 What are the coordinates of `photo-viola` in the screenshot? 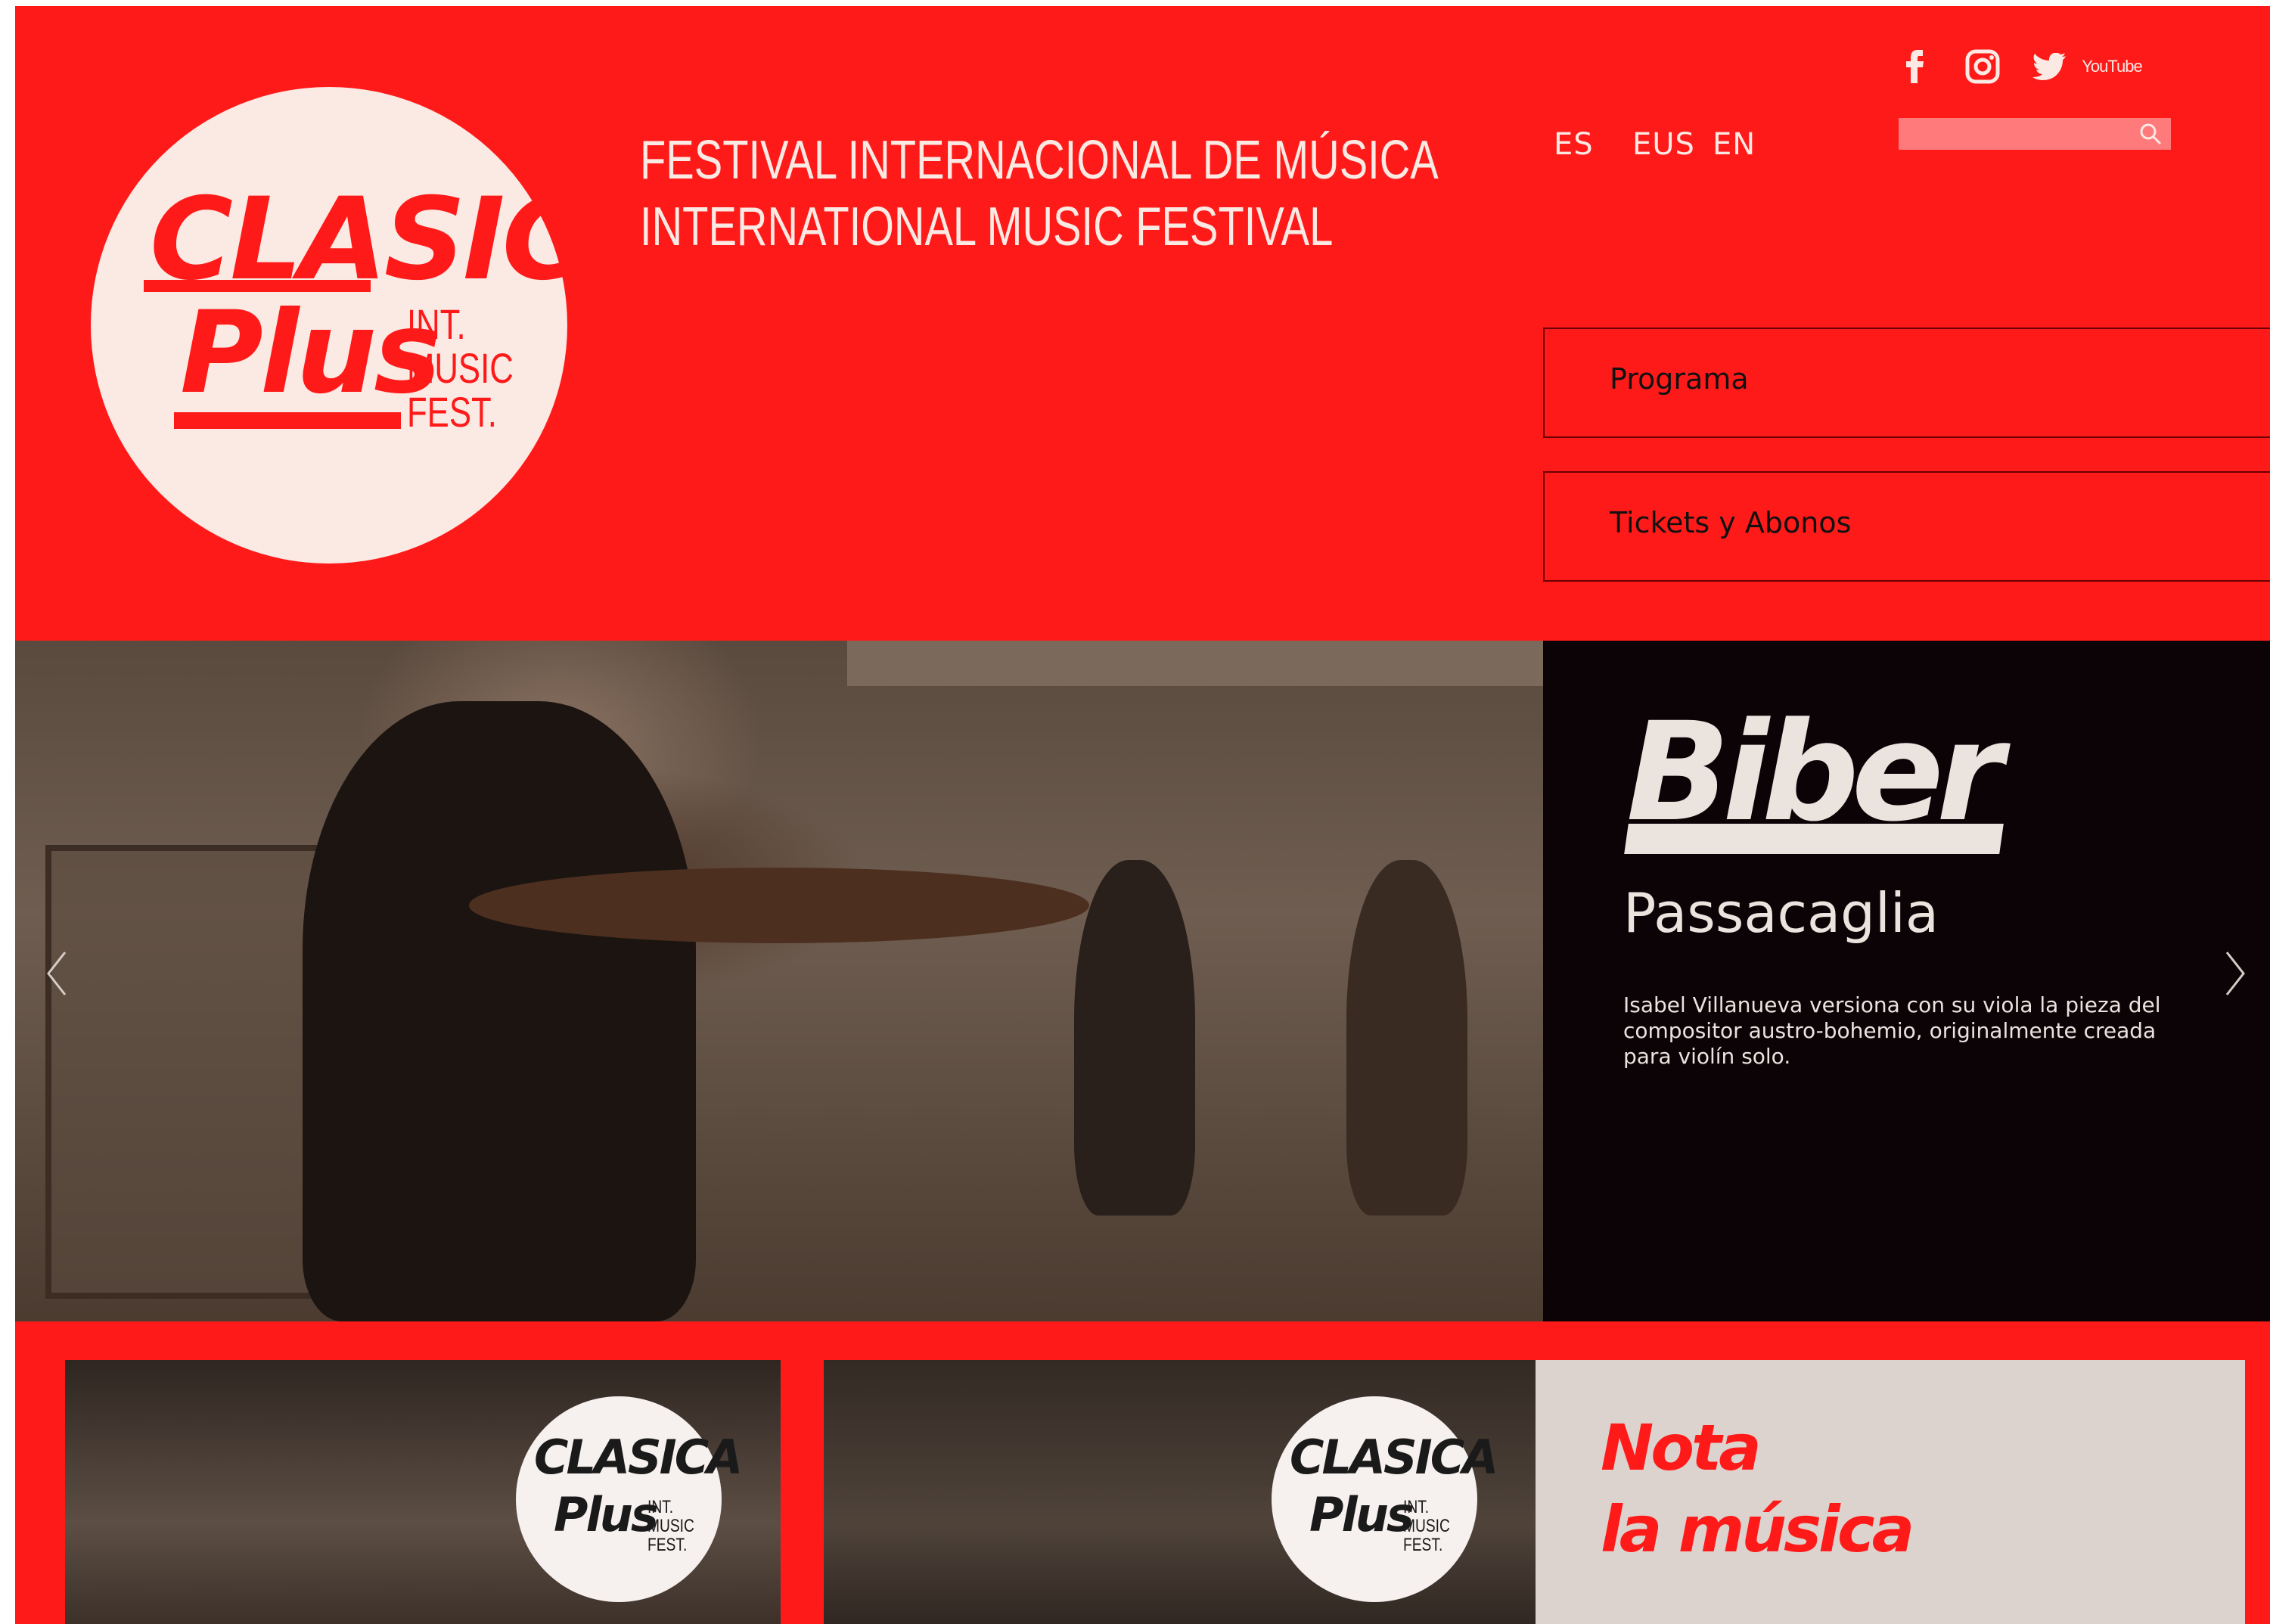 It's located at (779, 905).